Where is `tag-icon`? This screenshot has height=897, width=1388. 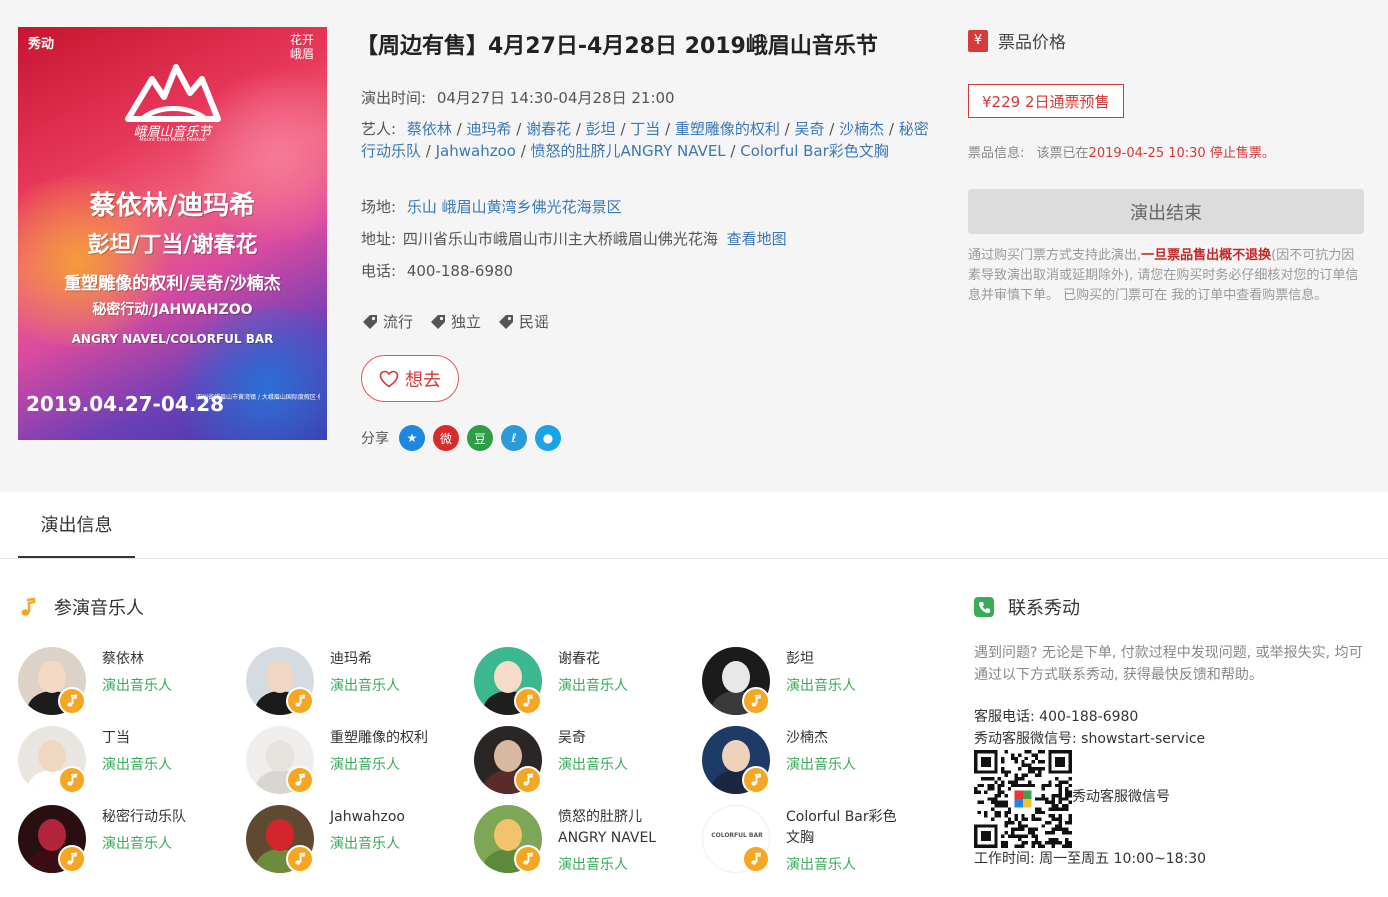 tag-icon is located at coordinates (438, 321).